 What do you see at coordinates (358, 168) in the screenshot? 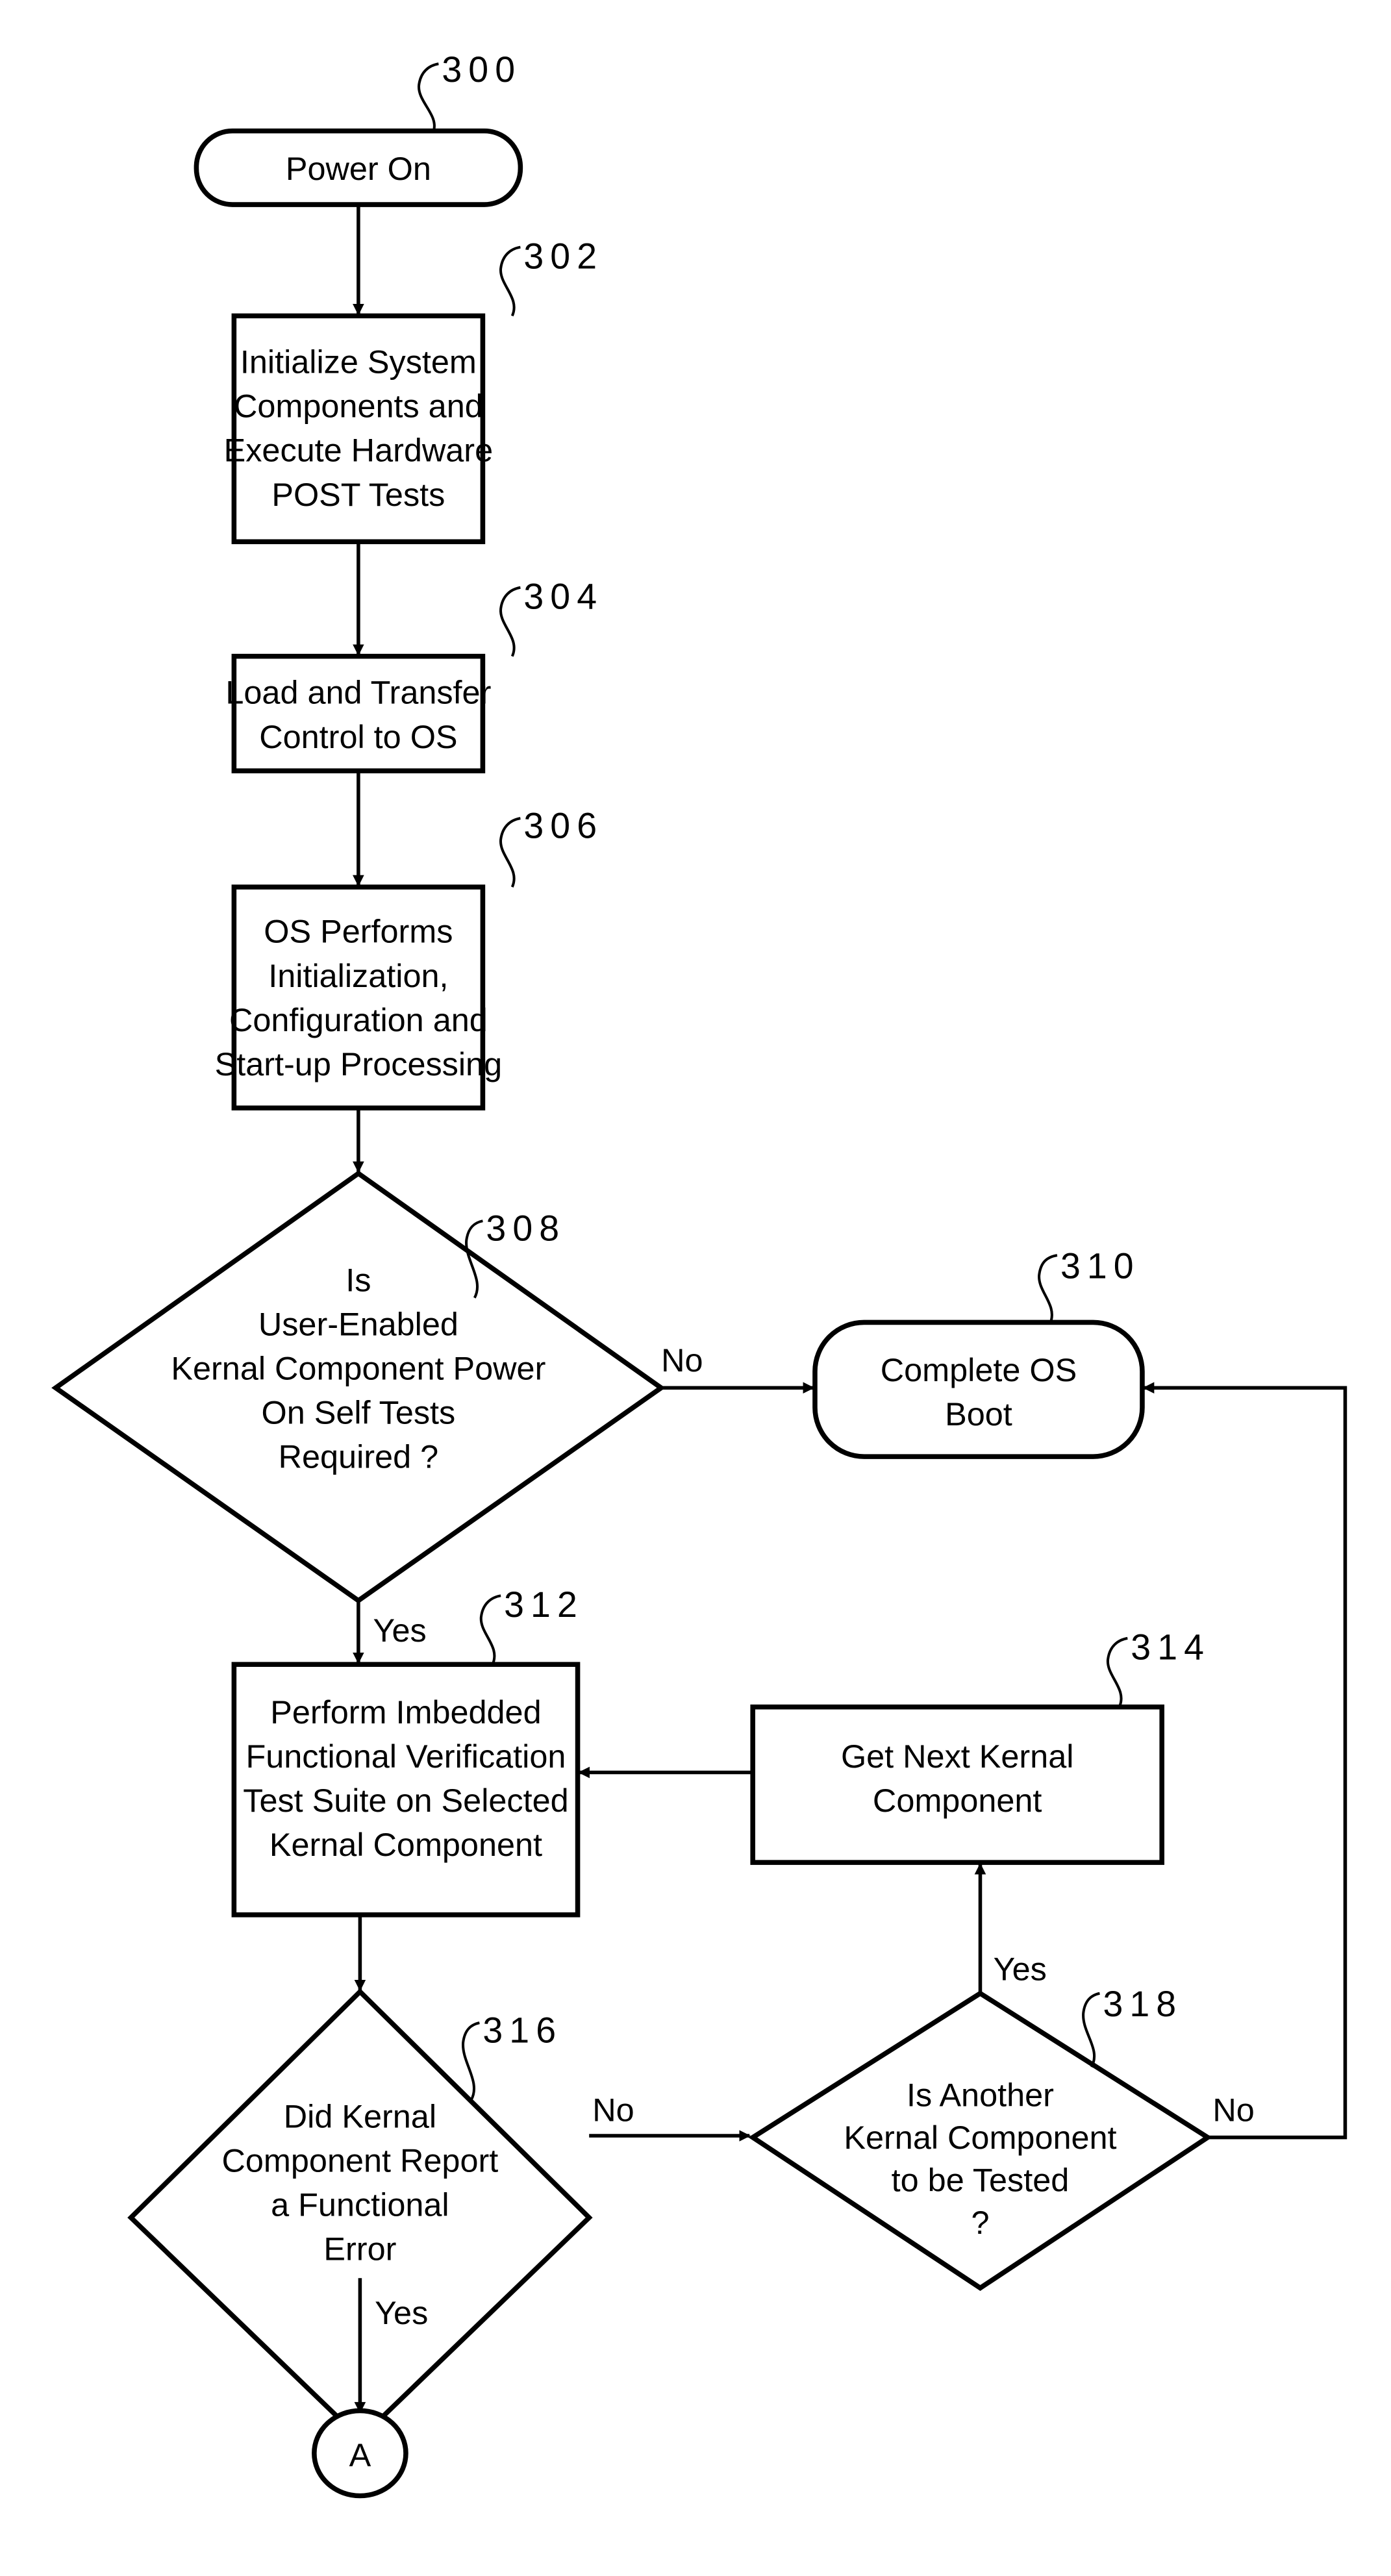
I see `node-300-text: Power On` at bounding box center [358, 168].